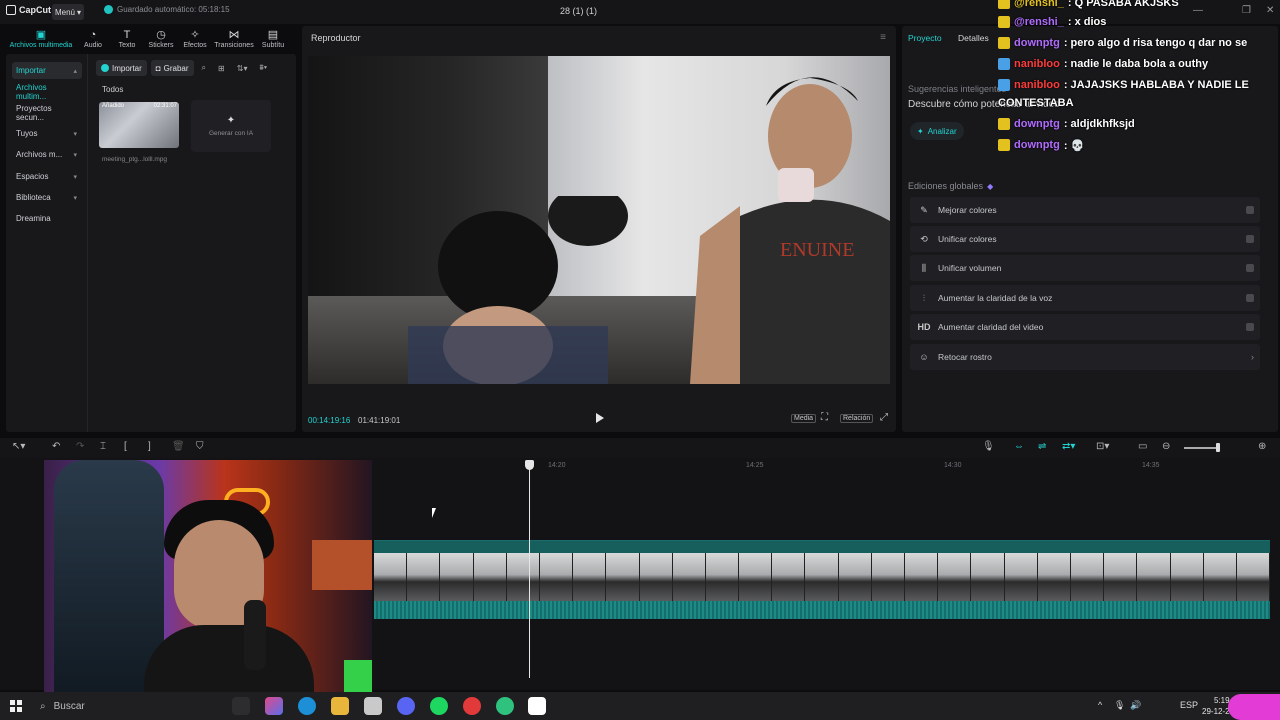  I want to click on global-item-unify-colors: ⟲ Unificar colores, so click(1085, 239).